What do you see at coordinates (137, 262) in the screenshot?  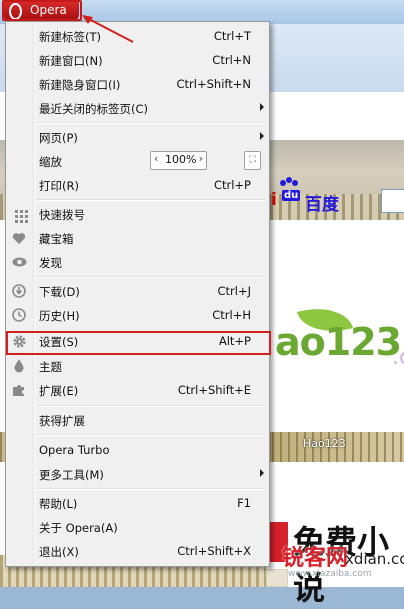 I see `menu-item-discover: 发现` at bounding box center [137, 262].